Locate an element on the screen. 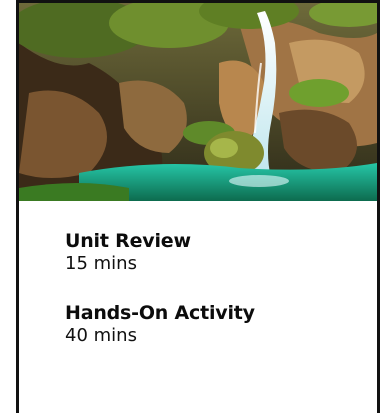  activity-item-hands-on-activity: Hands-On Activity 40 mins is located at coordinates (215, 324).